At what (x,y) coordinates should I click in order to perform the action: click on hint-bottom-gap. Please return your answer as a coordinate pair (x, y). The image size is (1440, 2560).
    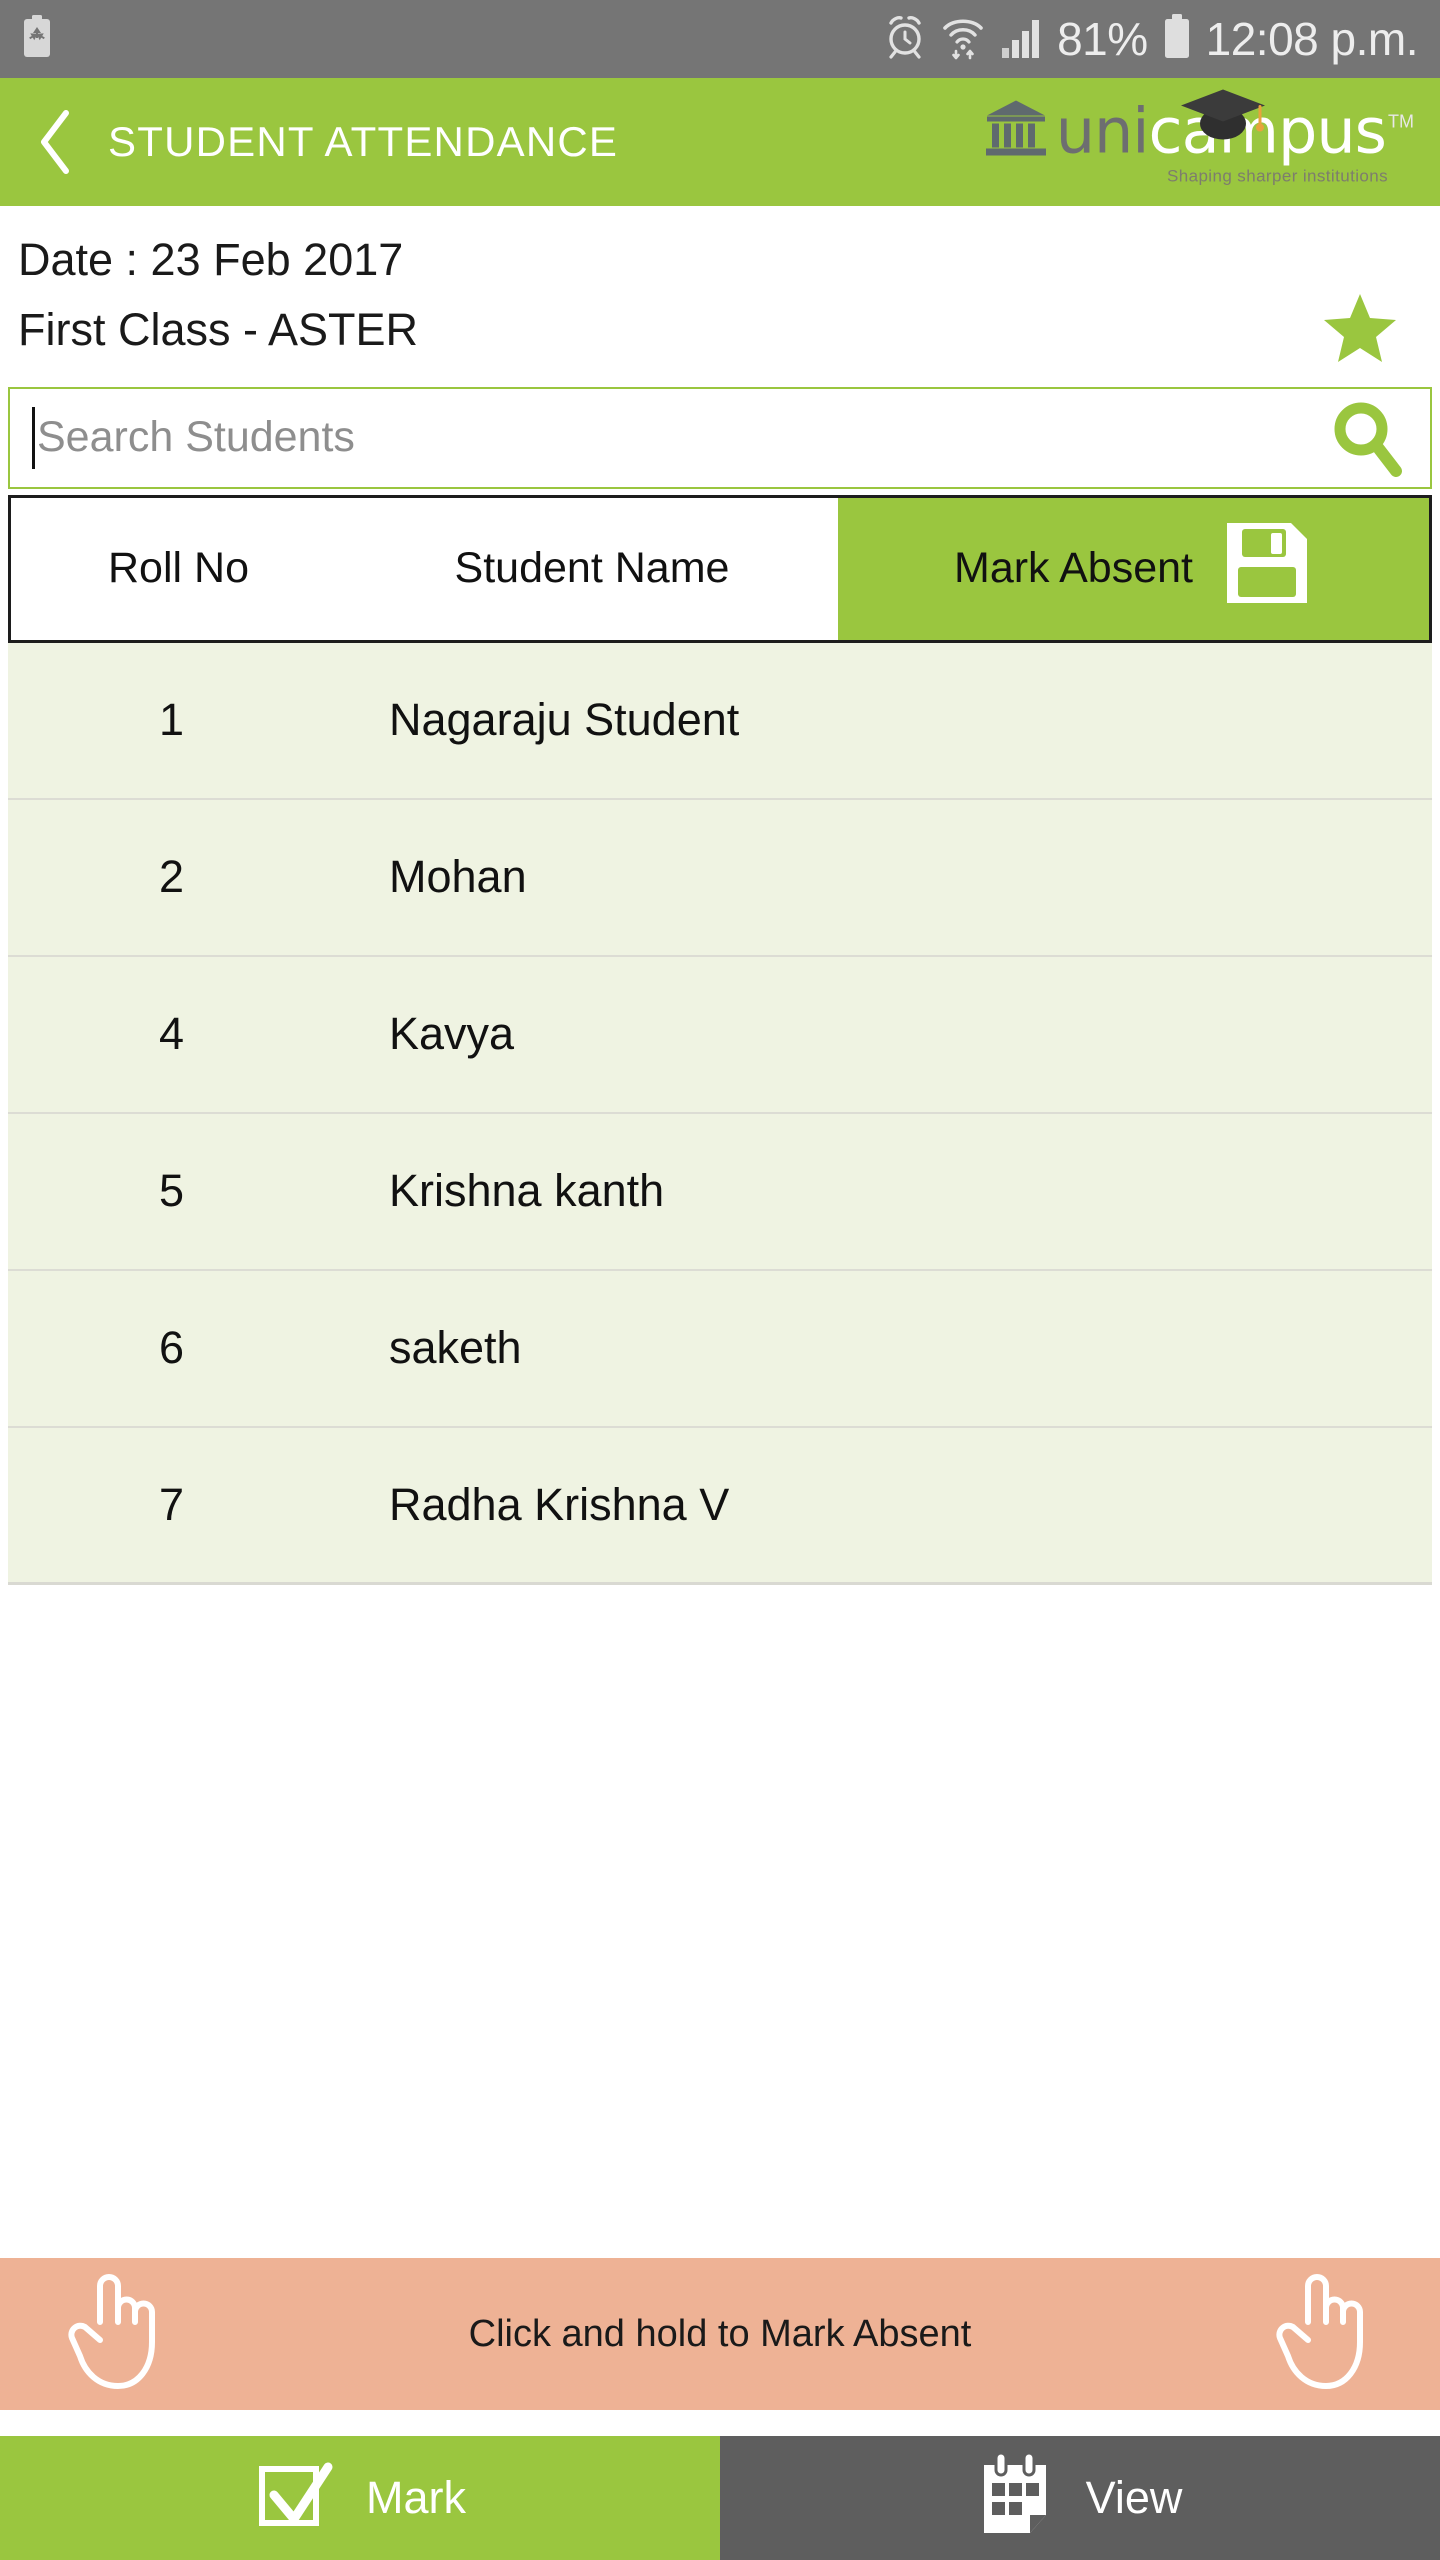
    Looking at the image, I should click on (720, 2423).